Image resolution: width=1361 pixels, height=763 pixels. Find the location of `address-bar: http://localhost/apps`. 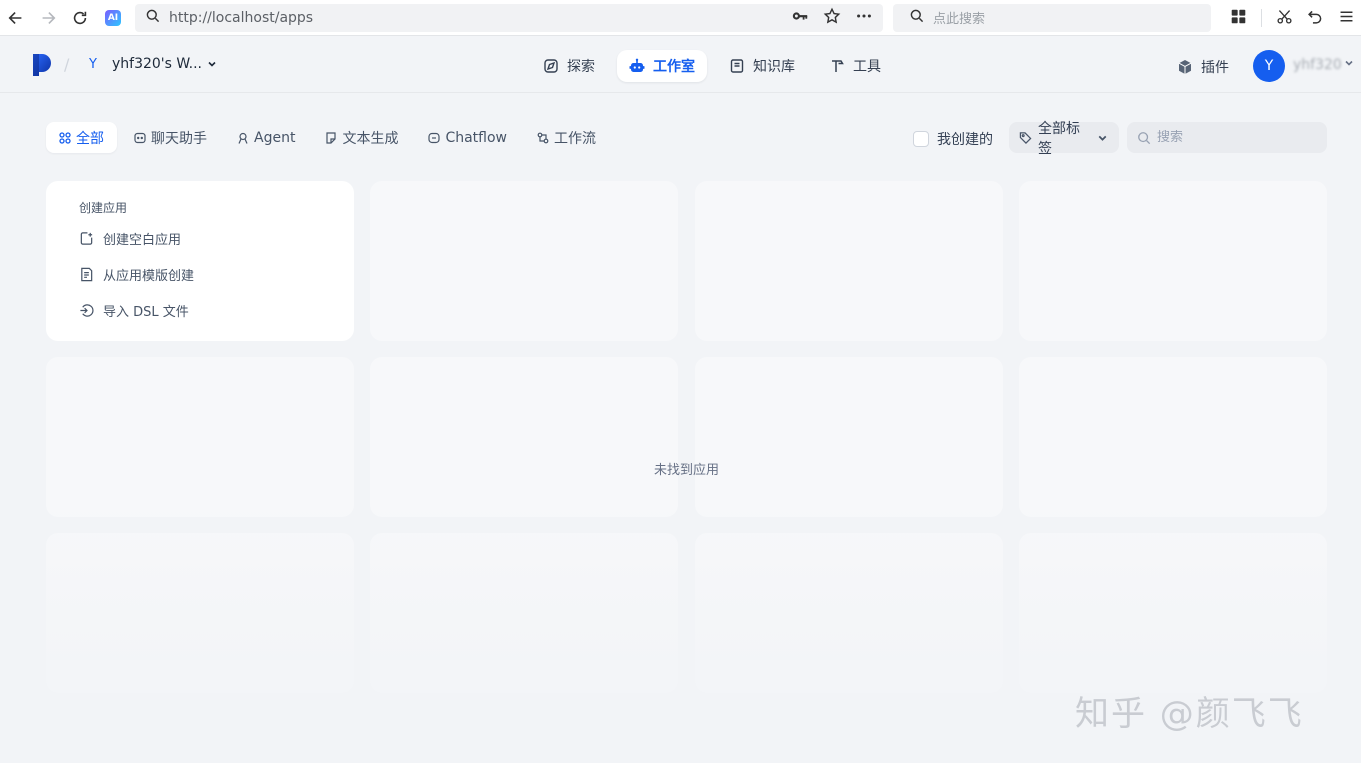

address-bar: http://localhost/apps is located at coordinates (509, 17).